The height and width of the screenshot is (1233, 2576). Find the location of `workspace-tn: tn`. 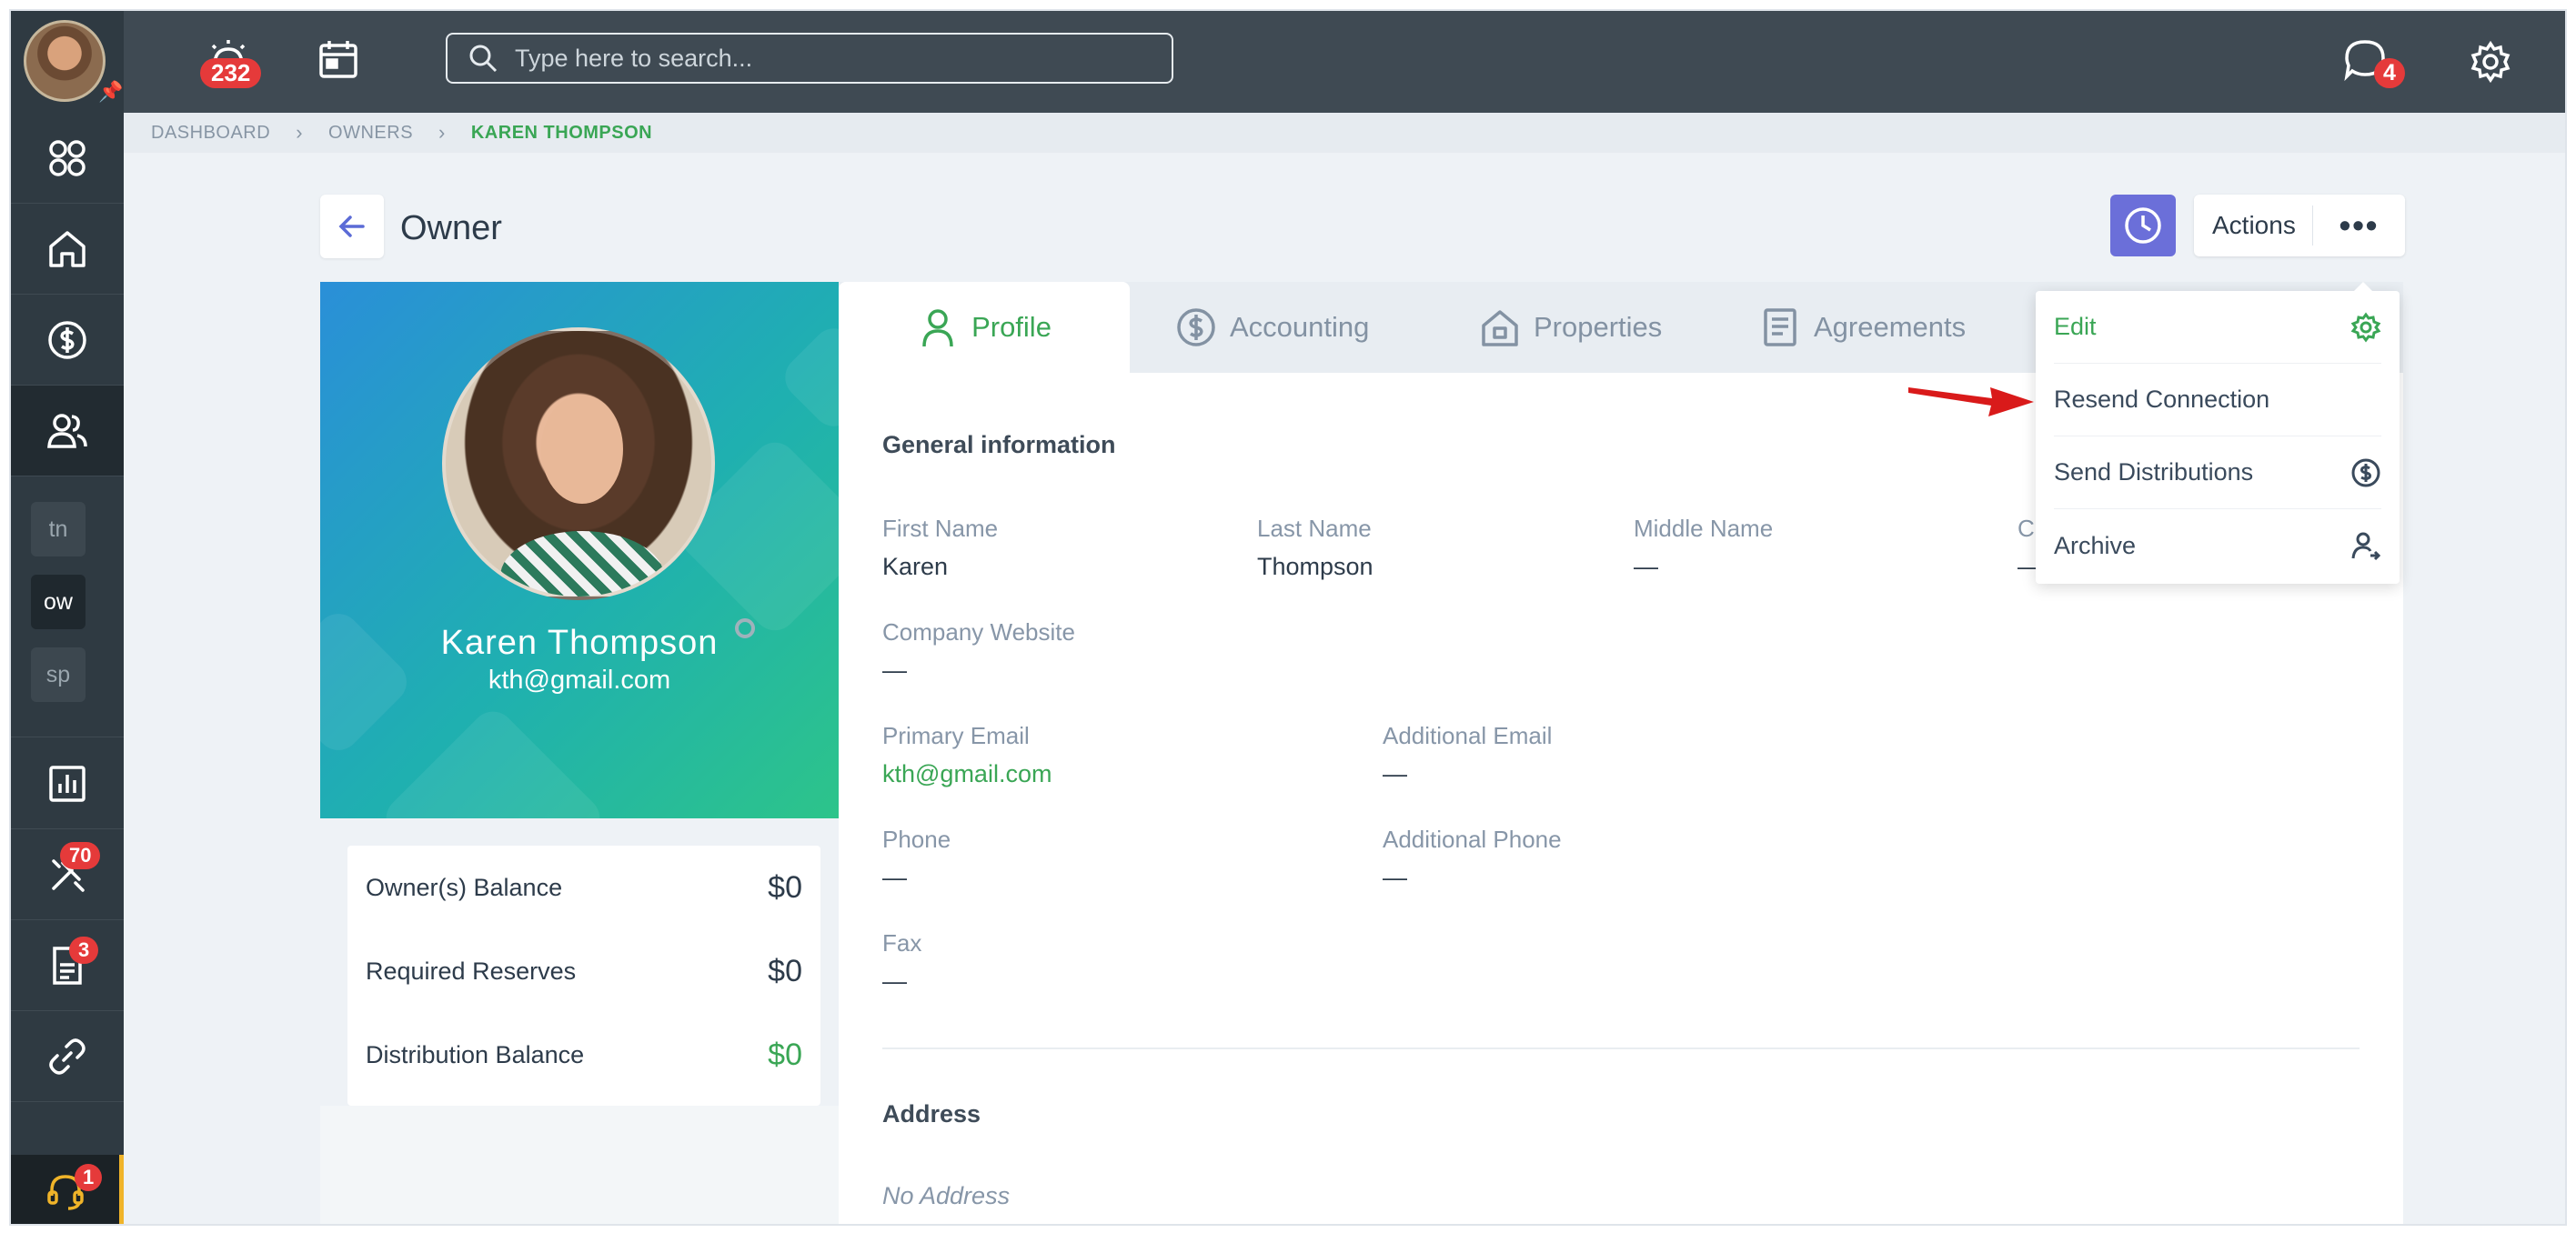

workspace-tn: tn is located at coordinates (58, 529).